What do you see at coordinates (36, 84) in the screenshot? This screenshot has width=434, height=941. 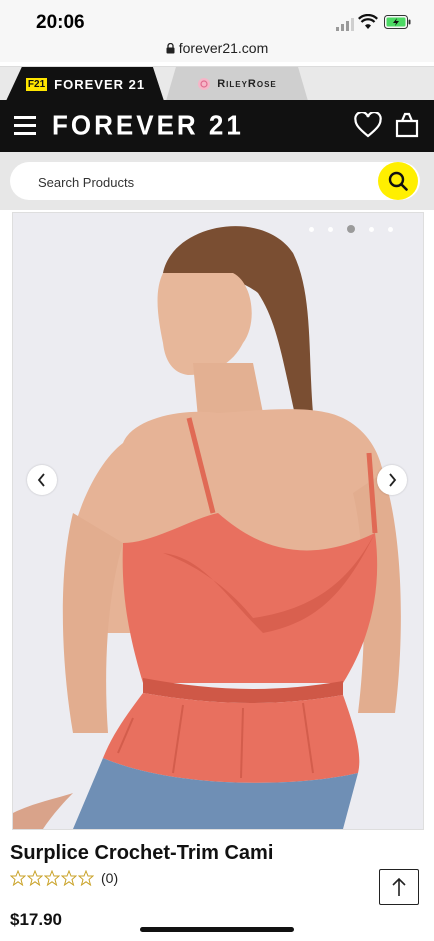 I see `f21-badge: F21` at bounding box center [36, 84].